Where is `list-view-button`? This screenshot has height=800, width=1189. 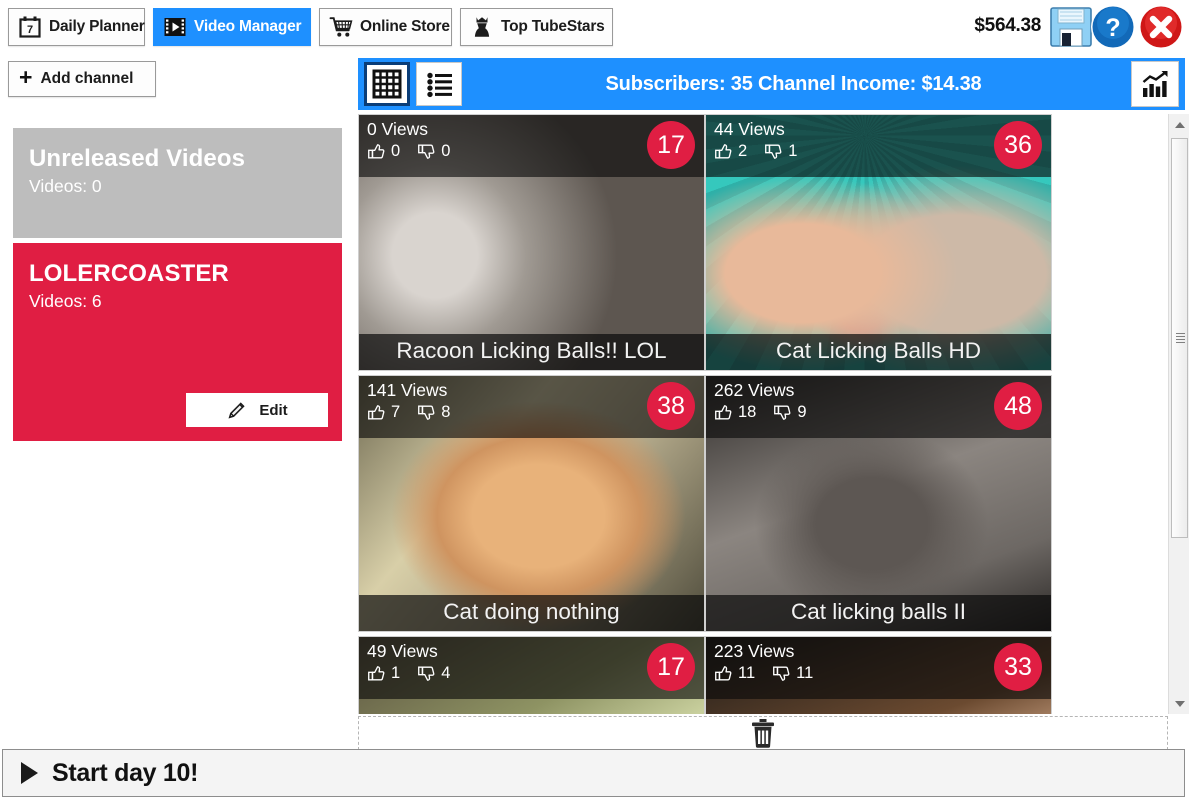 list-view-button is located at coordinates (439, 84).